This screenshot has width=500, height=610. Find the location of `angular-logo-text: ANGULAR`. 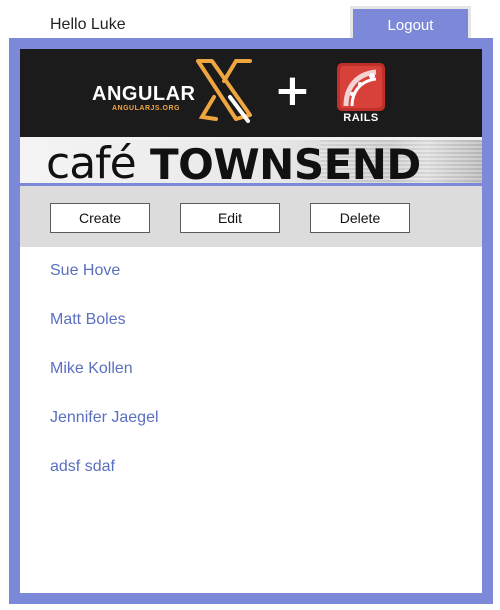

angular-logo-text: ANGULAR is located at coordinates (144, 94).